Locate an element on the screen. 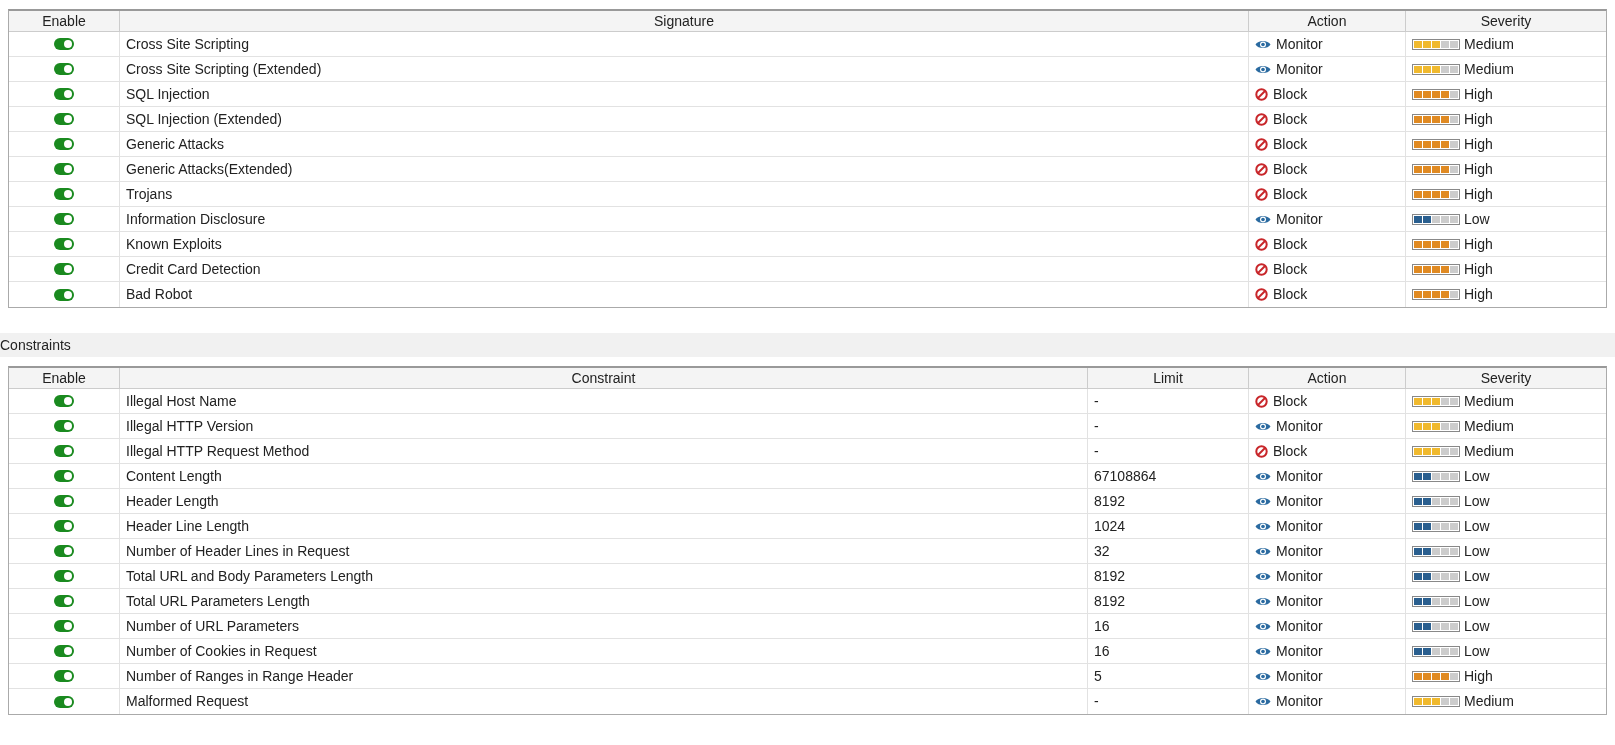 The width and height of the screenshot is (1615, 745). table-cell-text: Bad Robot is located at coordinates (159, 294).